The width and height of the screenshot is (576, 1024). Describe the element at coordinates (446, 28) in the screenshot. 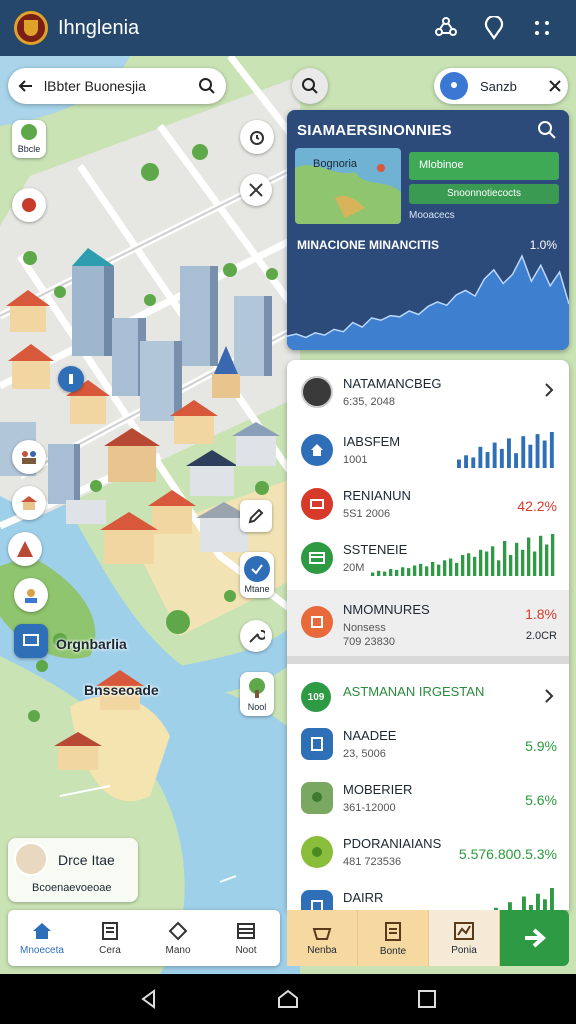

I see `share-icon` at that location.